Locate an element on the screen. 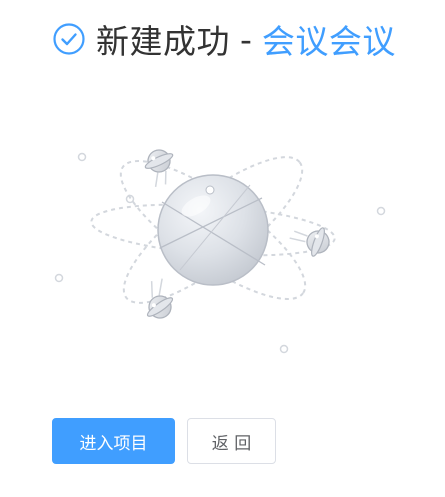 The width and height of the screenshot is (445, 497). result-title-row: 新建成功 - 会议会议 is located at coordinates (224, 39).